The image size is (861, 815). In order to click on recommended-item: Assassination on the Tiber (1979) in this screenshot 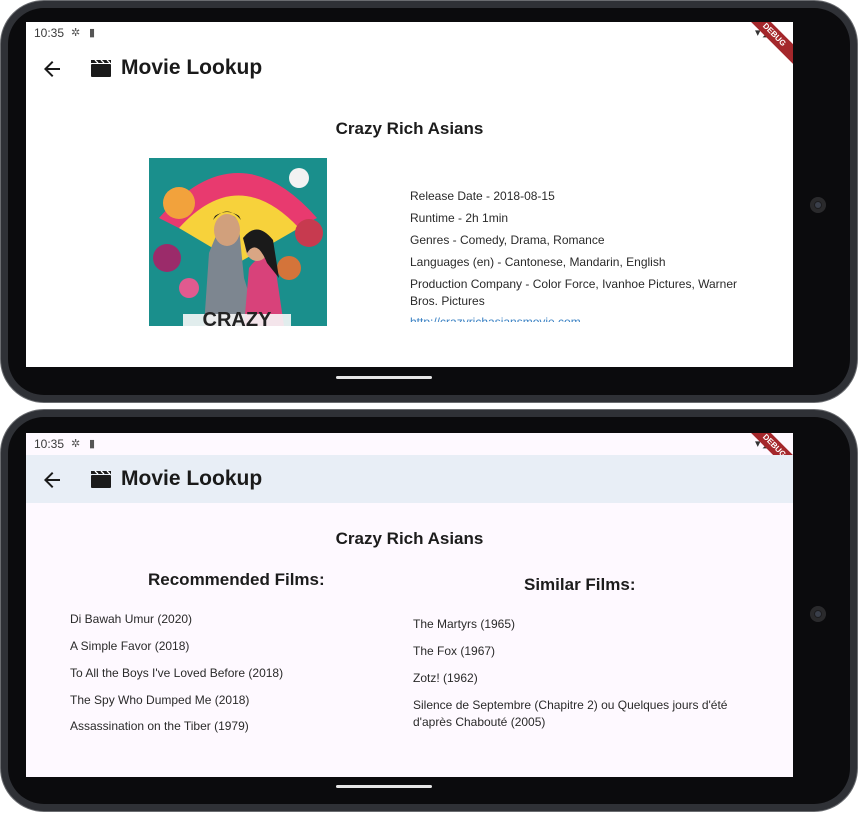, I will do `click(159, 726)`.